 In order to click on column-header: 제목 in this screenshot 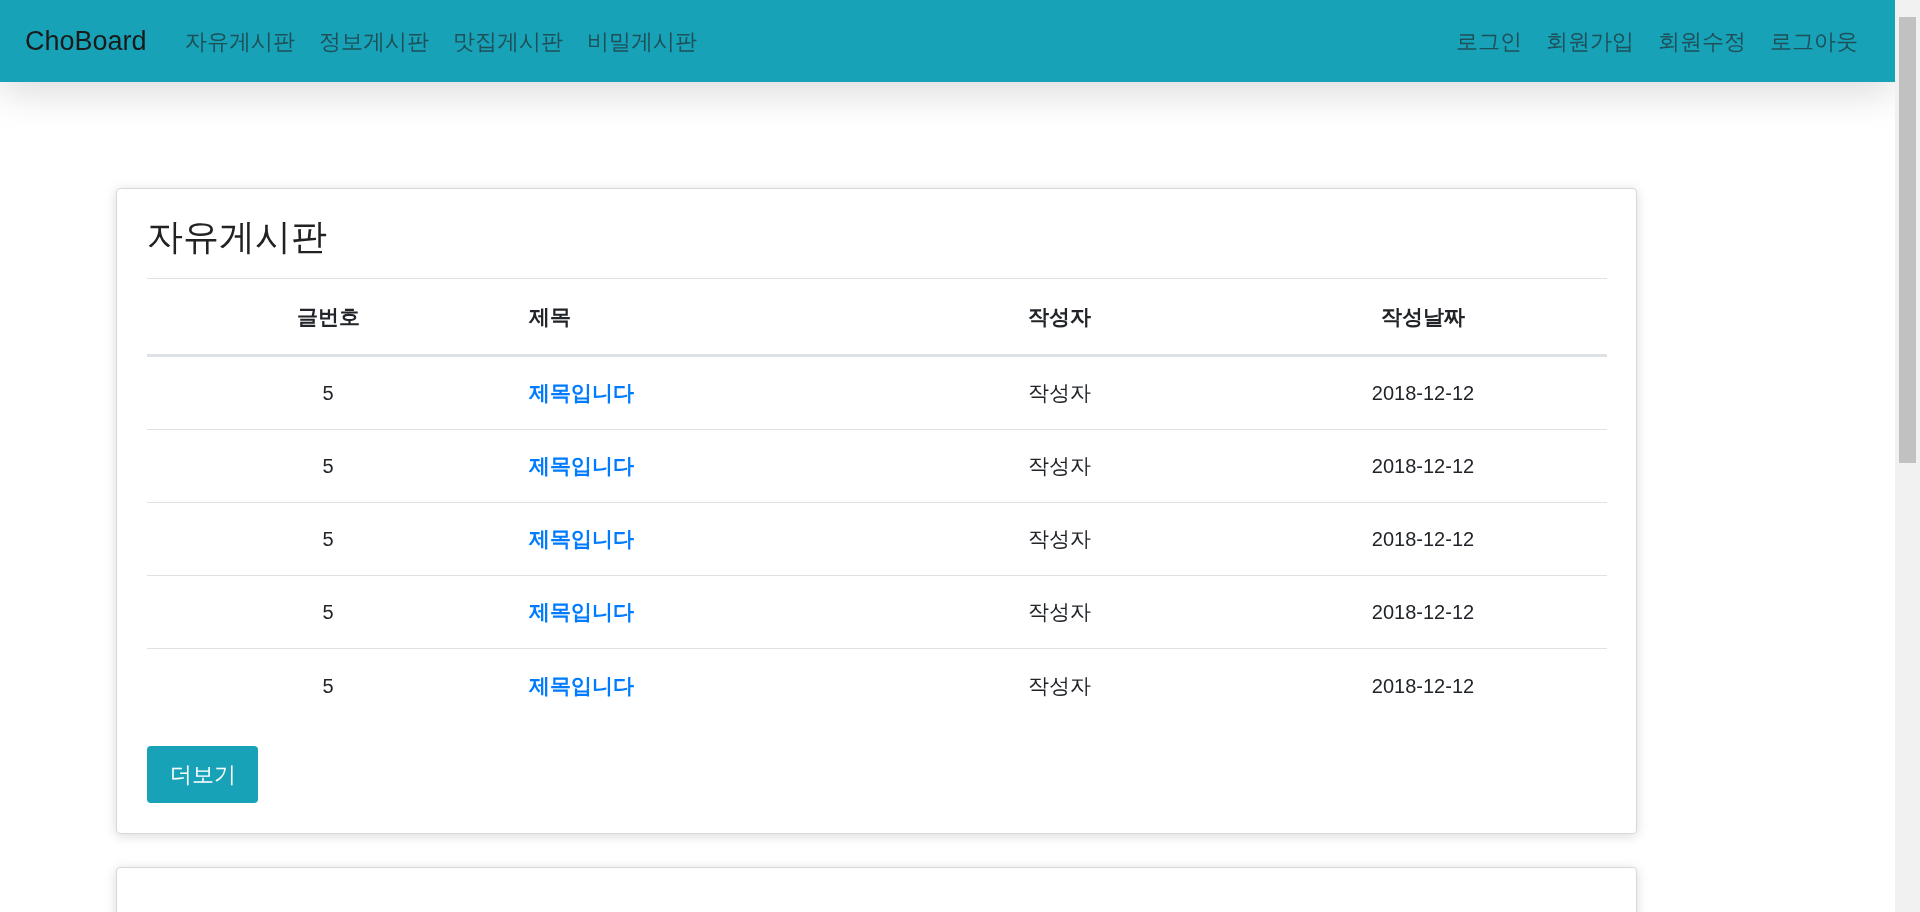, I will do `click(550, 316)`.